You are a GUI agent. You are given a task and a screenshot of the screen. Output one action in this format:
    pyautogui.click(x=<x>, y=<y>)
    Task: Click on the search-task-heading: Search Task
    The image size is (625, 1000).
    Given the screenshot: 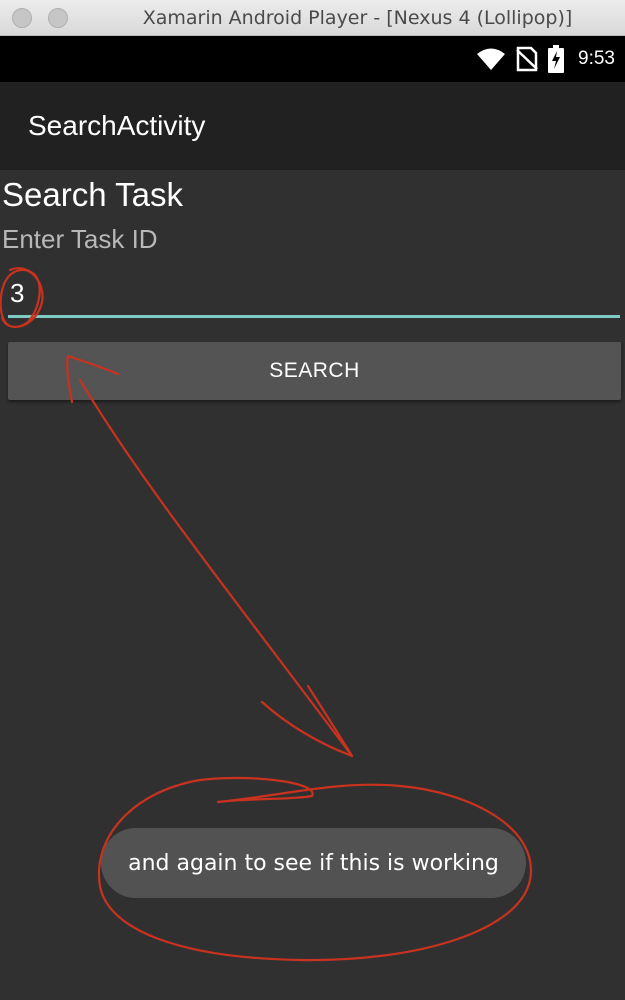 What is the action you would take?
    pyautogui.click(x=92, y=194)
    